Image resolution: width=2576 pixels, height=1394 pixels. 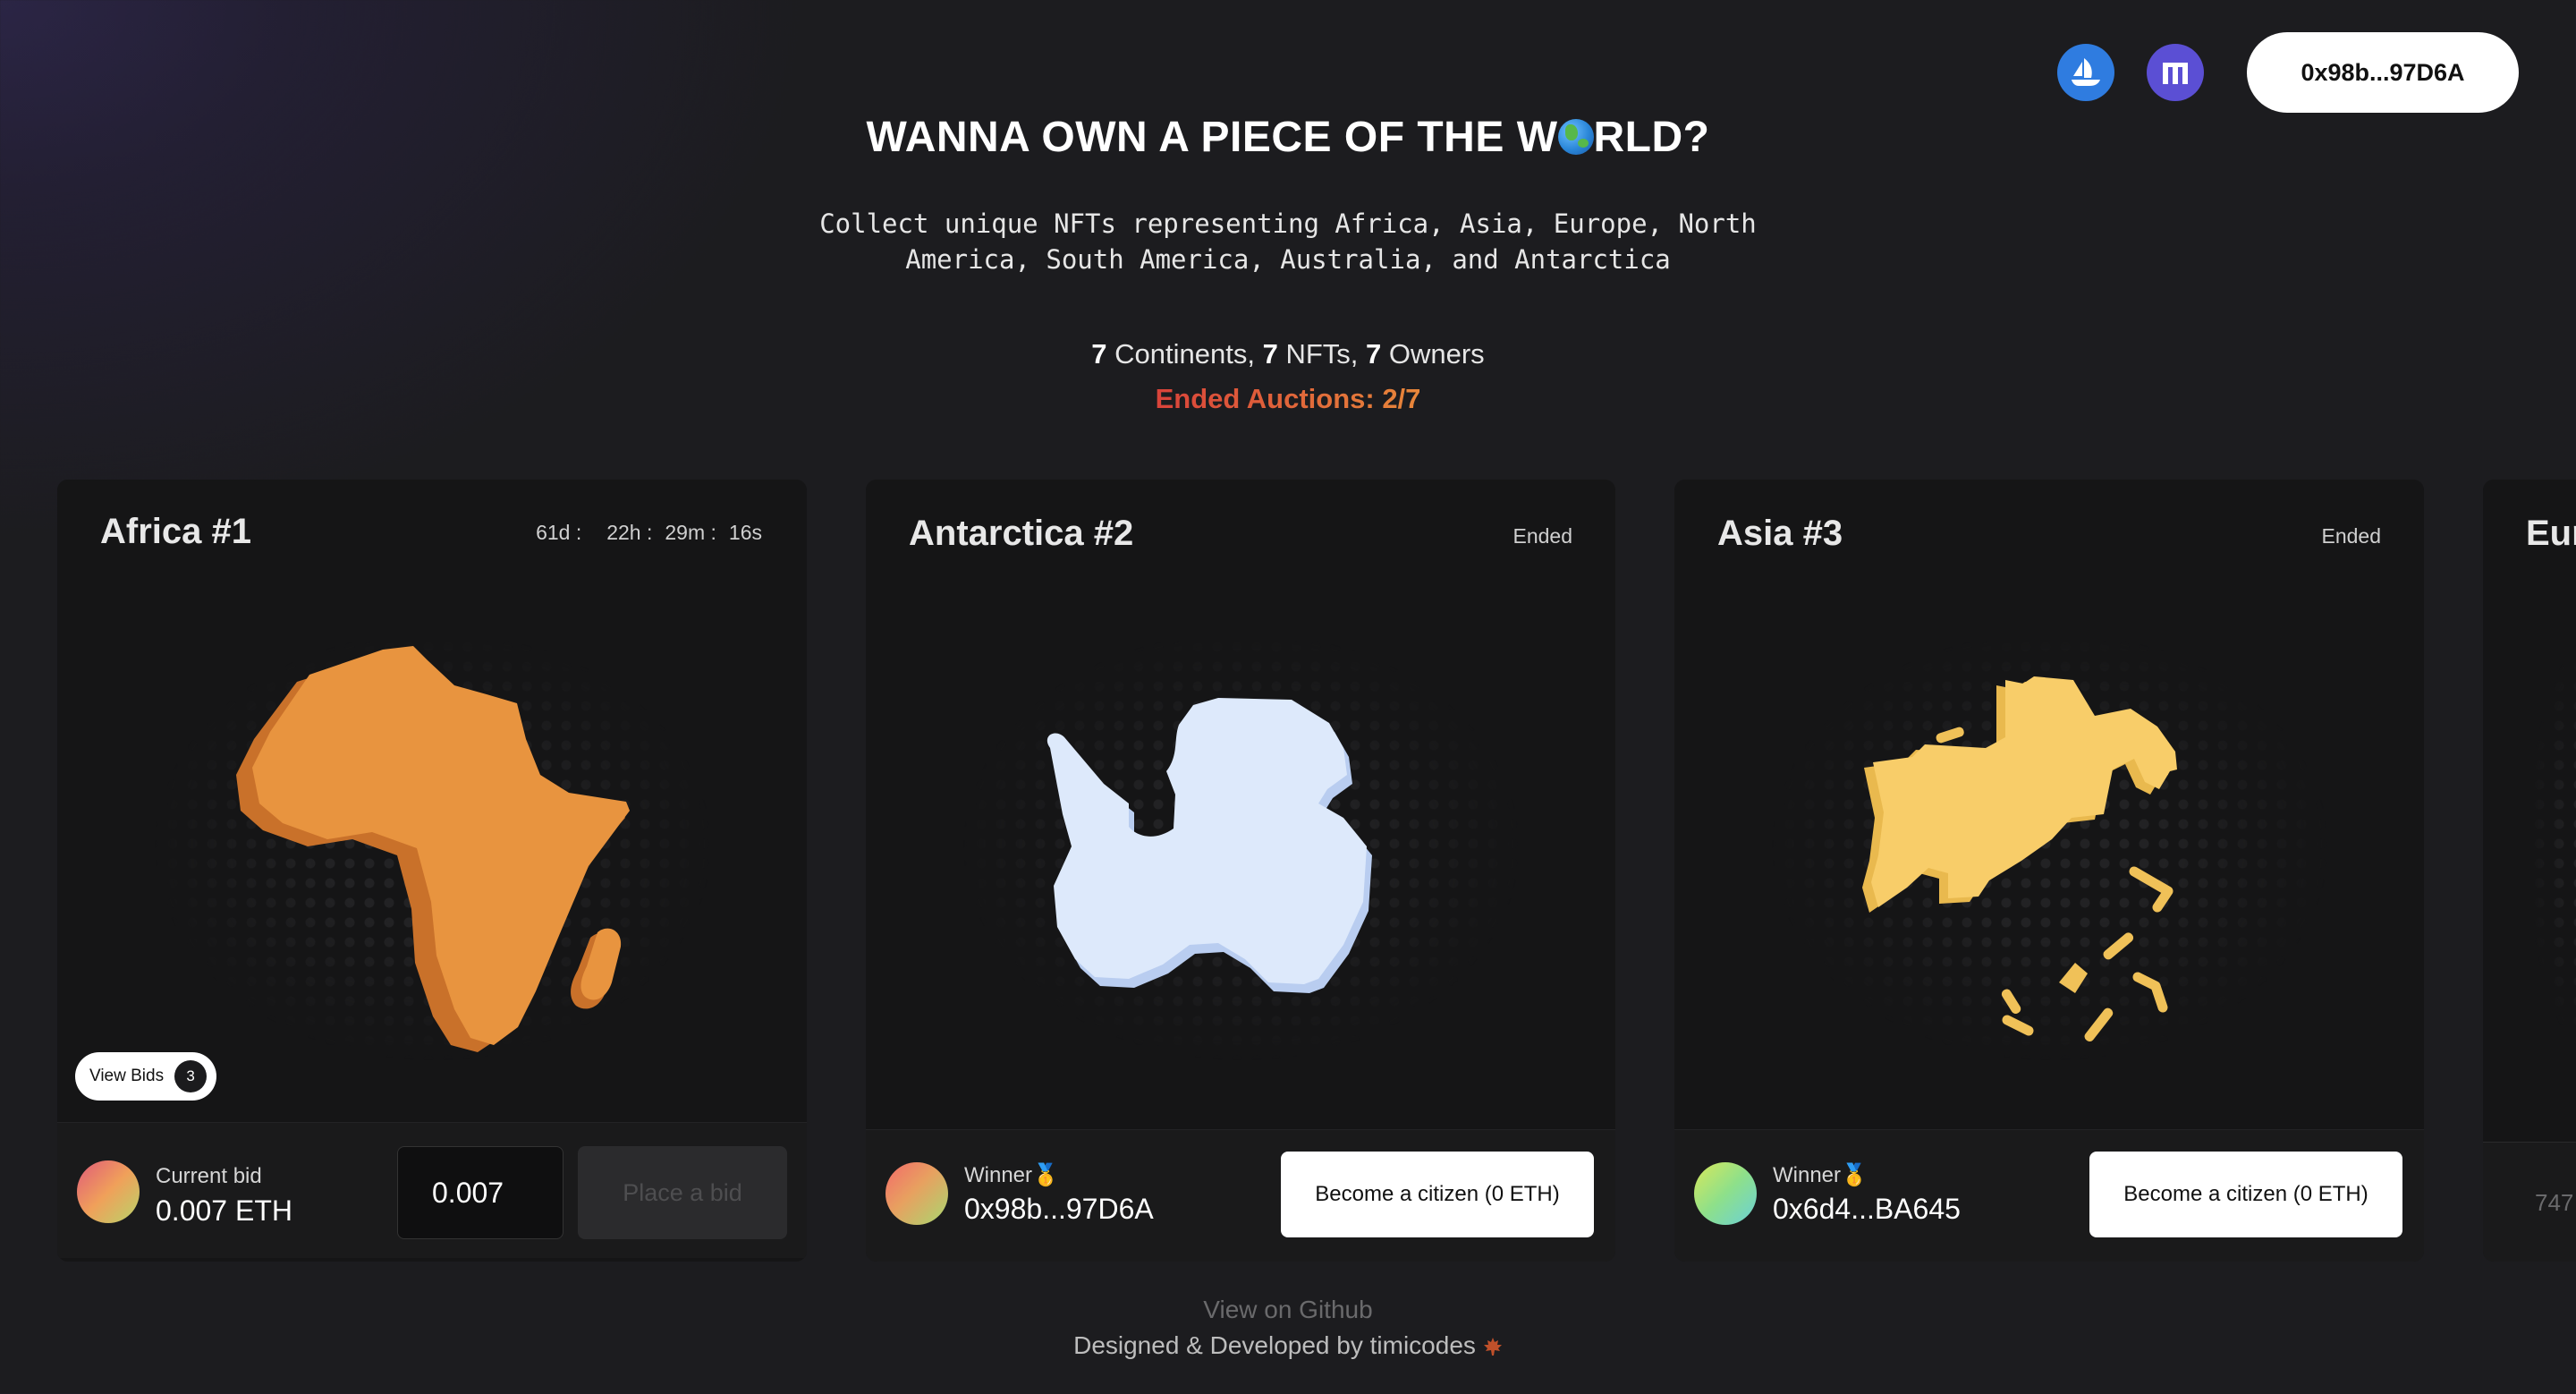 What do you see at coordinates (209, 1176) in the screenshot?
I see `current-bid-label: Current bid` at bounding box center [209, 1176].